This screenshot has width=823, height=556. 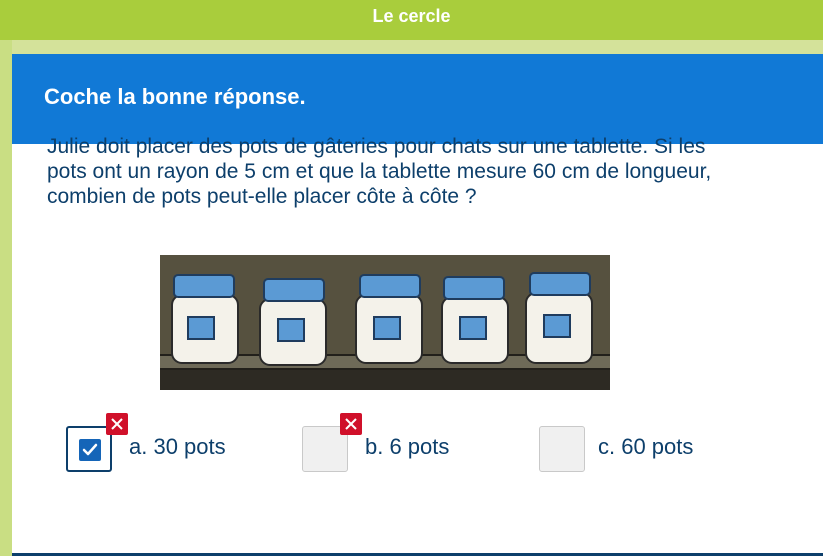 What do you see at coordinates (407, 447) in the screenshot?
I see `option-b-label: b. 6 pots` at bounding box center [407, 447].